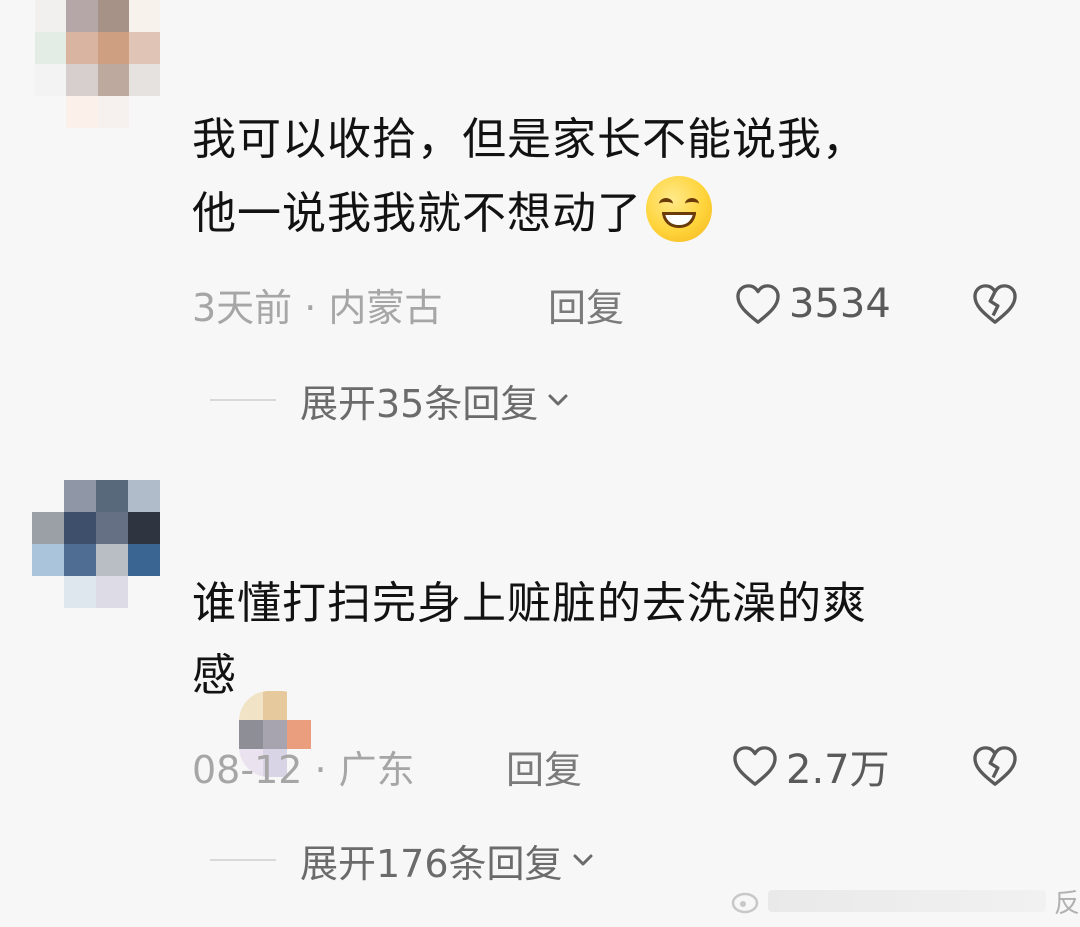 The width and height of the screenshot is (1080, 927). I want to click on watermark-text: 反, so click(1066, 903).